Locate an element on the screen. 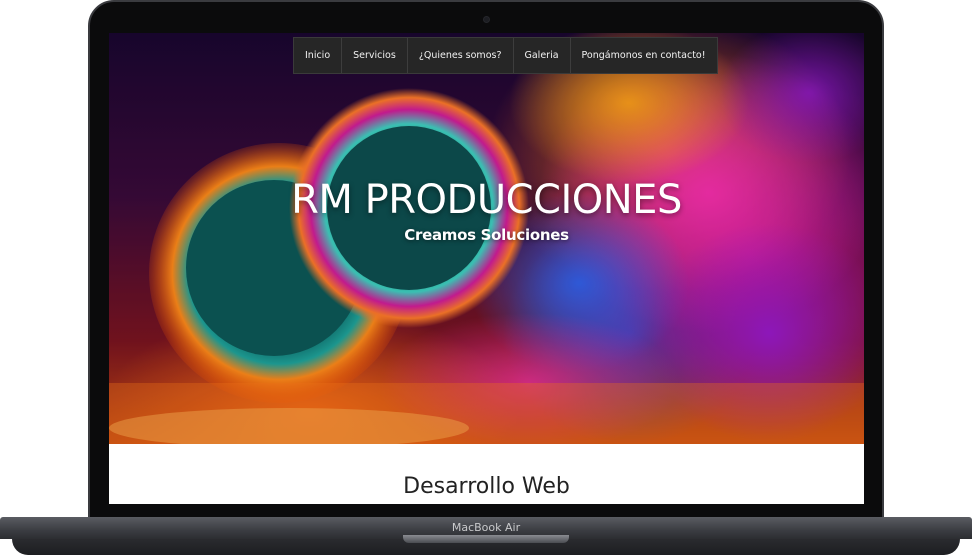 This screenshot has height=558, width=972. nav-item-inicio: Inicio is located at coordinates (318, 55).